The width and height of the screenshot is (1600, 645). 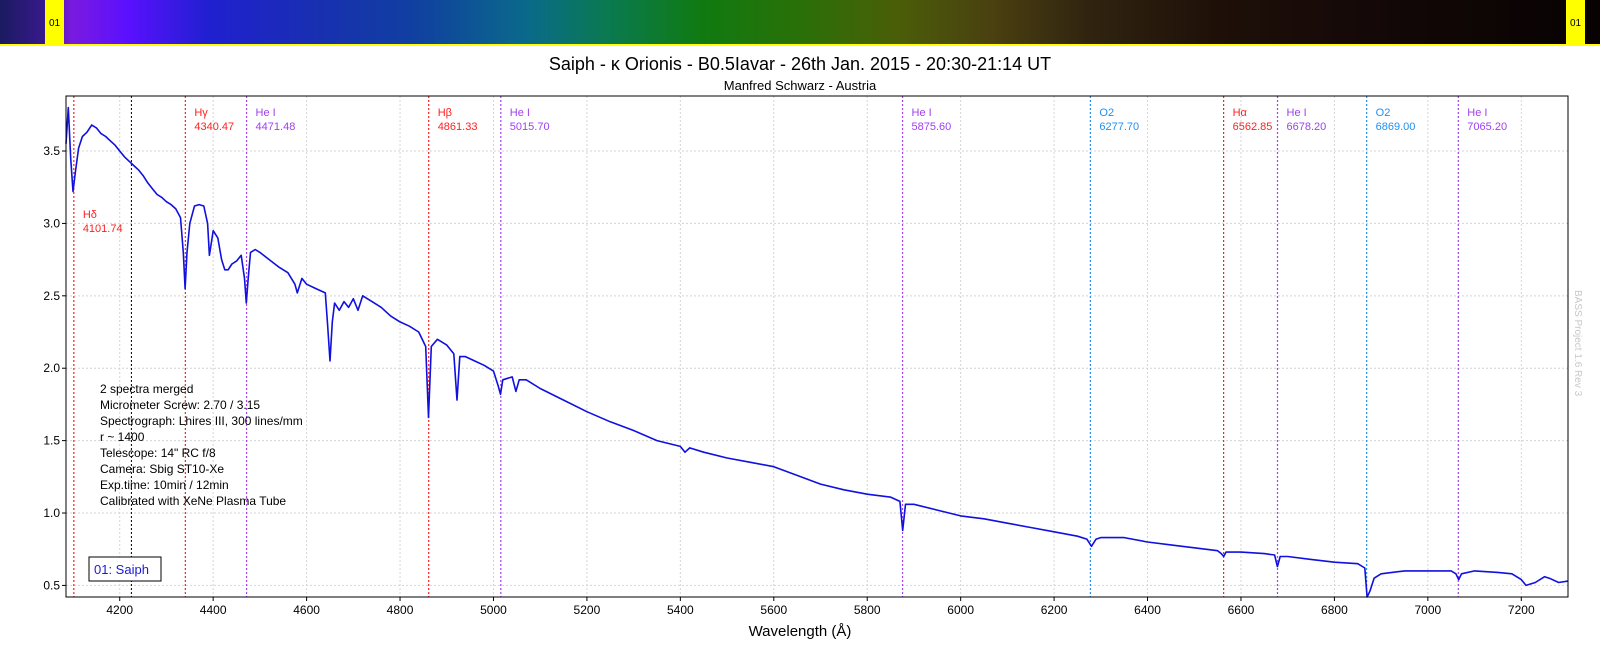 What do you see at coordinates (1487, 127) in the screenshot?
I see `reference-line-wavelength: 7065.20` at bounding box center [1487, 127].